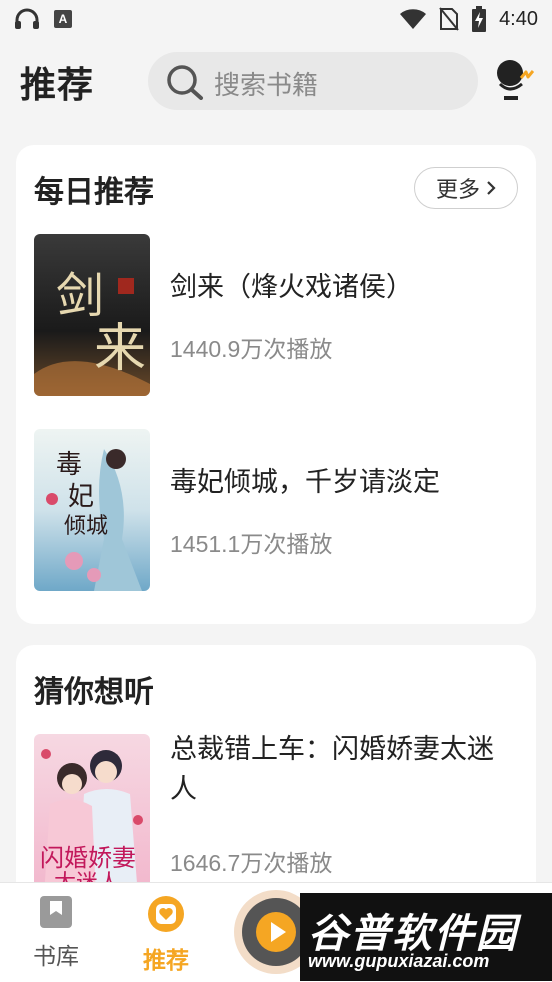 Image resolution: width=552 pixels, height=982 pixels. Describe the element at coordinates (69, 465) in the screenshot. I see `svg-text: 毒` at that location.